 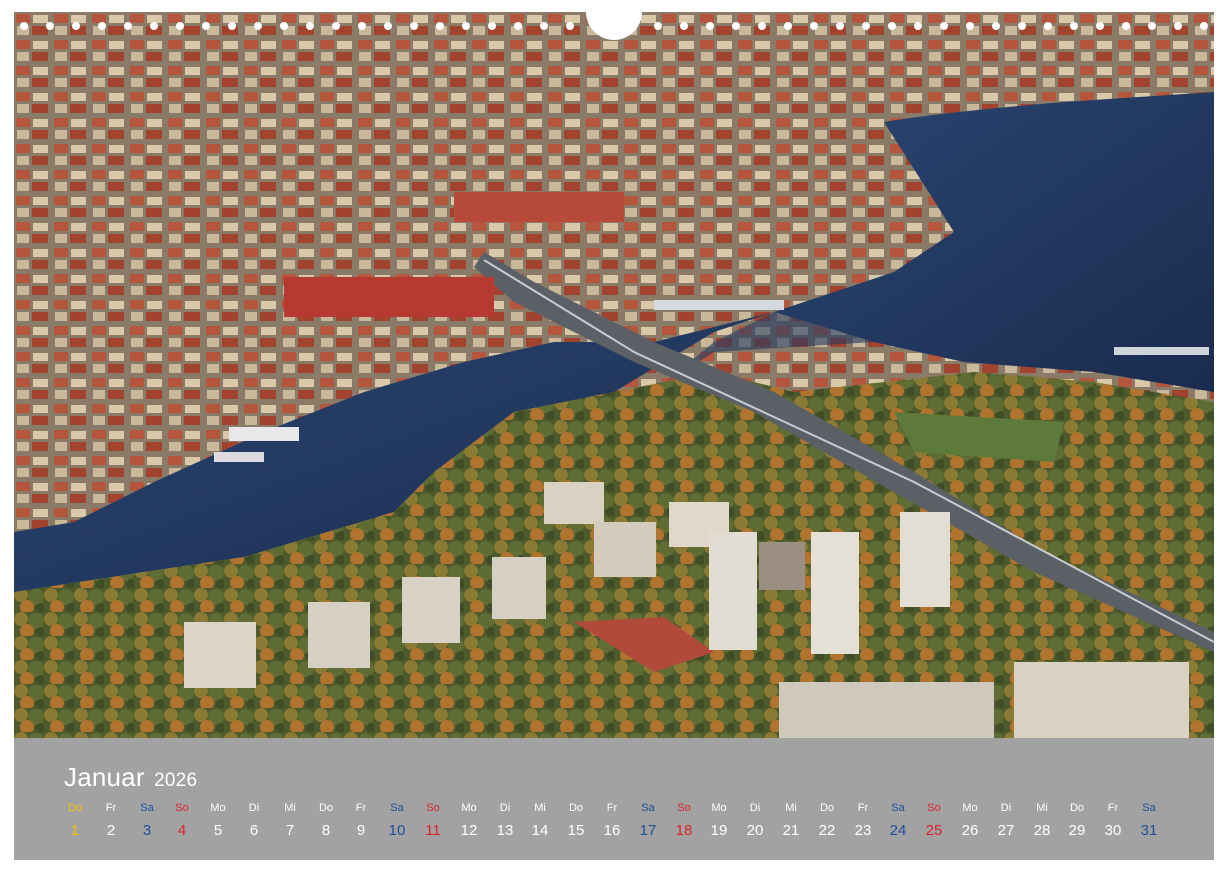 What do you see at coordinates (791, 830) in the screenshot?
I see `day-number: 21` at bounding box center [791, 830].